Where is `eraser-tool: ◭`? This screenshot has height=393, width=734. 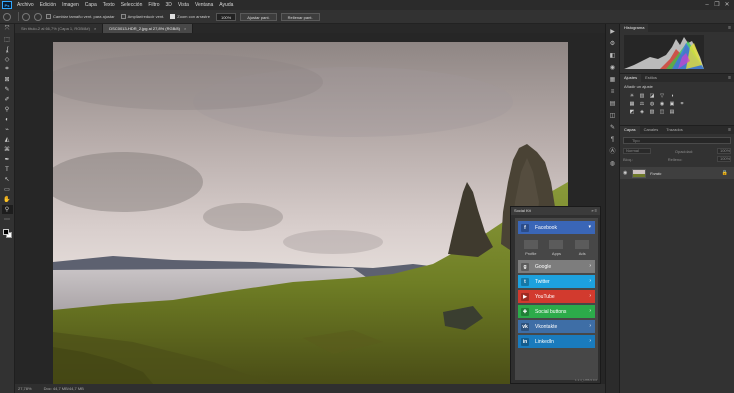
eraser-tool: ◭ is located at coordinates (7, 139).